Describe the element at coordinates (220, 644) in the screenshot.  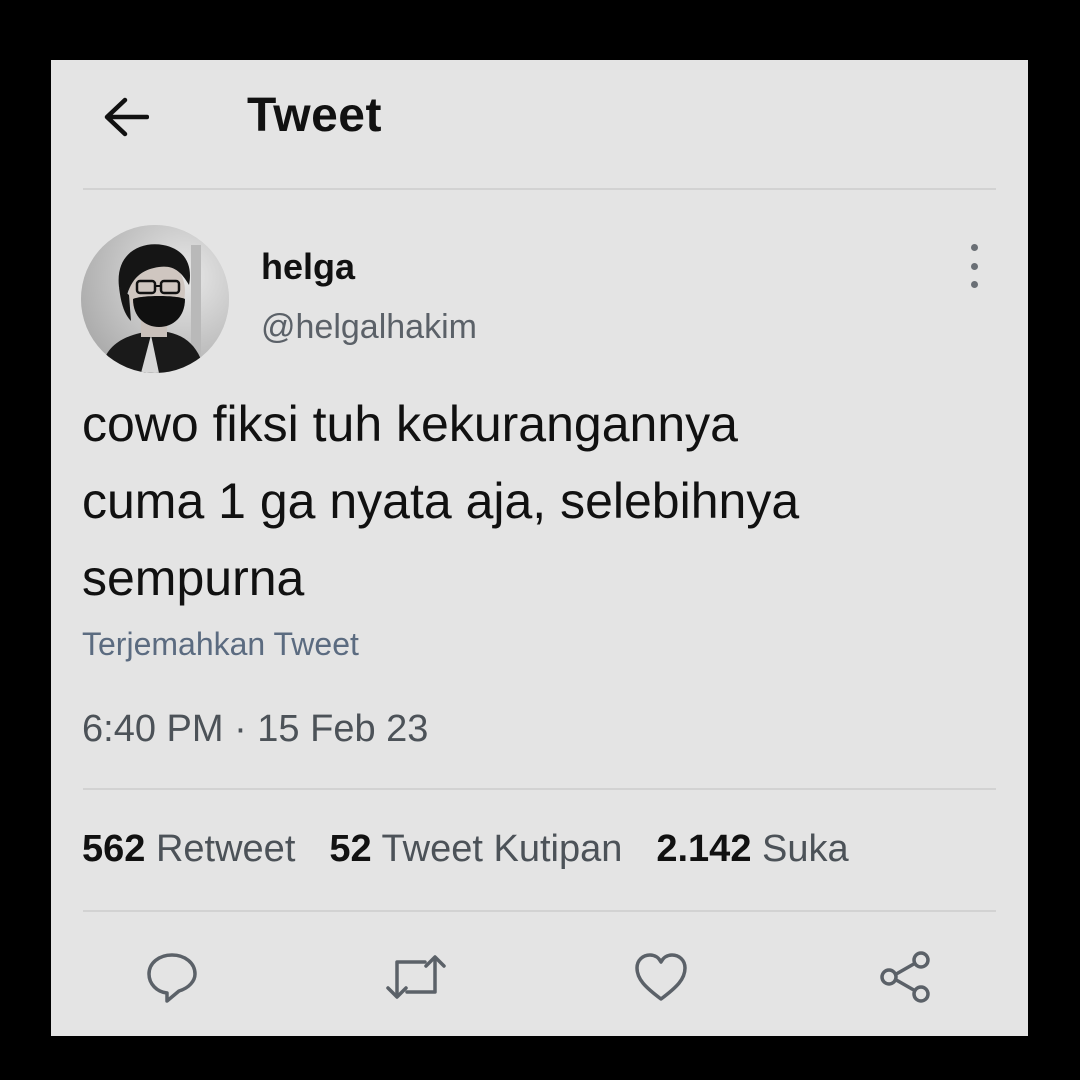
I see `translate-tweet-link: Terjemahkan Tweet` at that location.